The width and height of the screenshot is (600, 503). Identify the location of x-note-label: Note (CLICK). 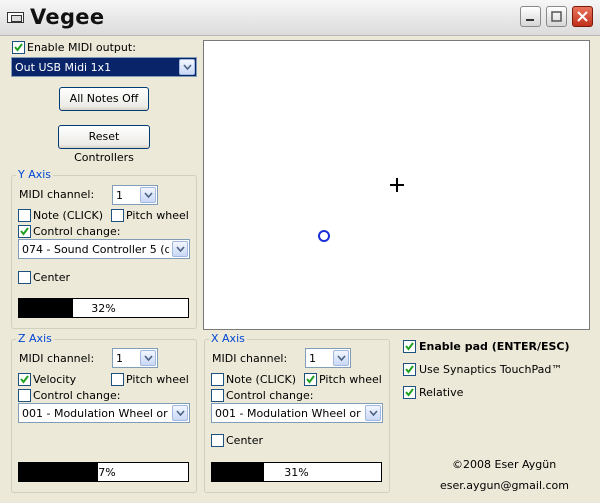
(261, 379).